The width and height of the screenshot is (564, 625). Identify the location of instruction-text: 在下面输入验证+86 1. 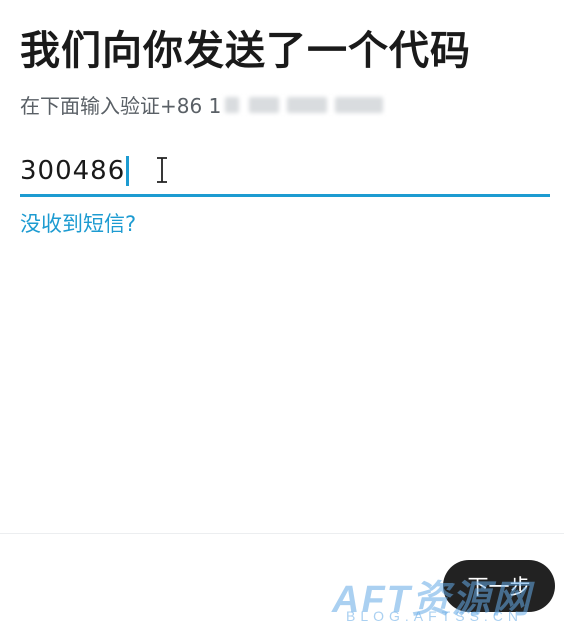
(202, 104).